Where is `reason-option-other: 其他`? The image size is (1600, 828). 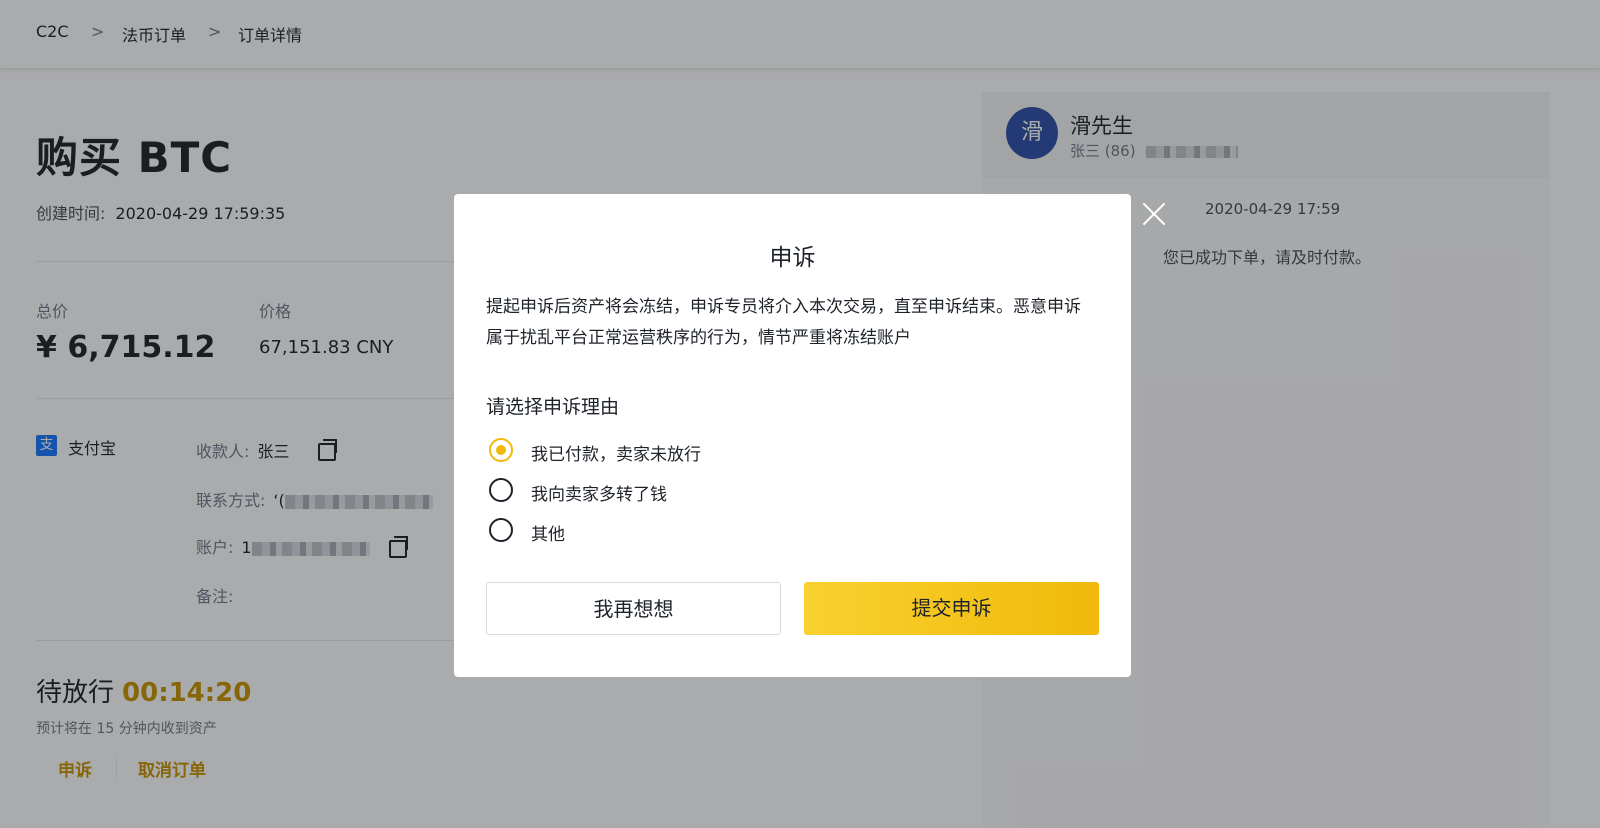
reason-option-other: 其他 is located at coordinates (686, 531).